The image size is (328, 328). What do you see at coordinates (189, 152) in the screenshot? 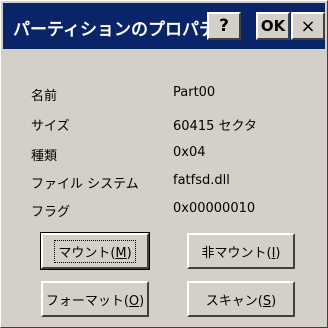
I see `property-value: 0x04` at bounding box center [189, 152].